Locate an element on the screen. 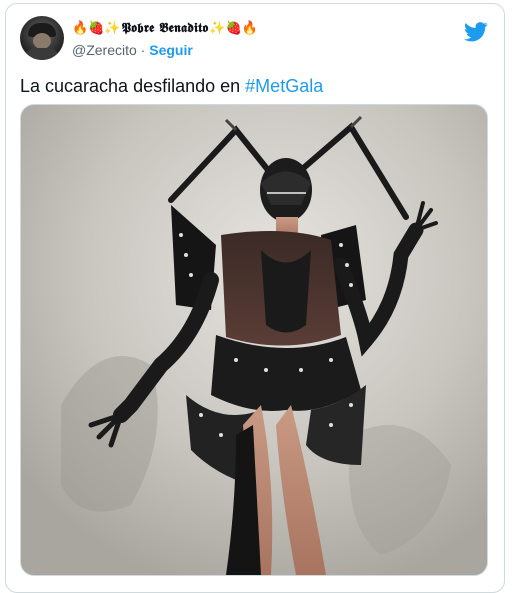 This screenshot has height=593, width=514. tweet-text: La cucaracha desfilando en #MetGala is located at coordinates (255, 86).